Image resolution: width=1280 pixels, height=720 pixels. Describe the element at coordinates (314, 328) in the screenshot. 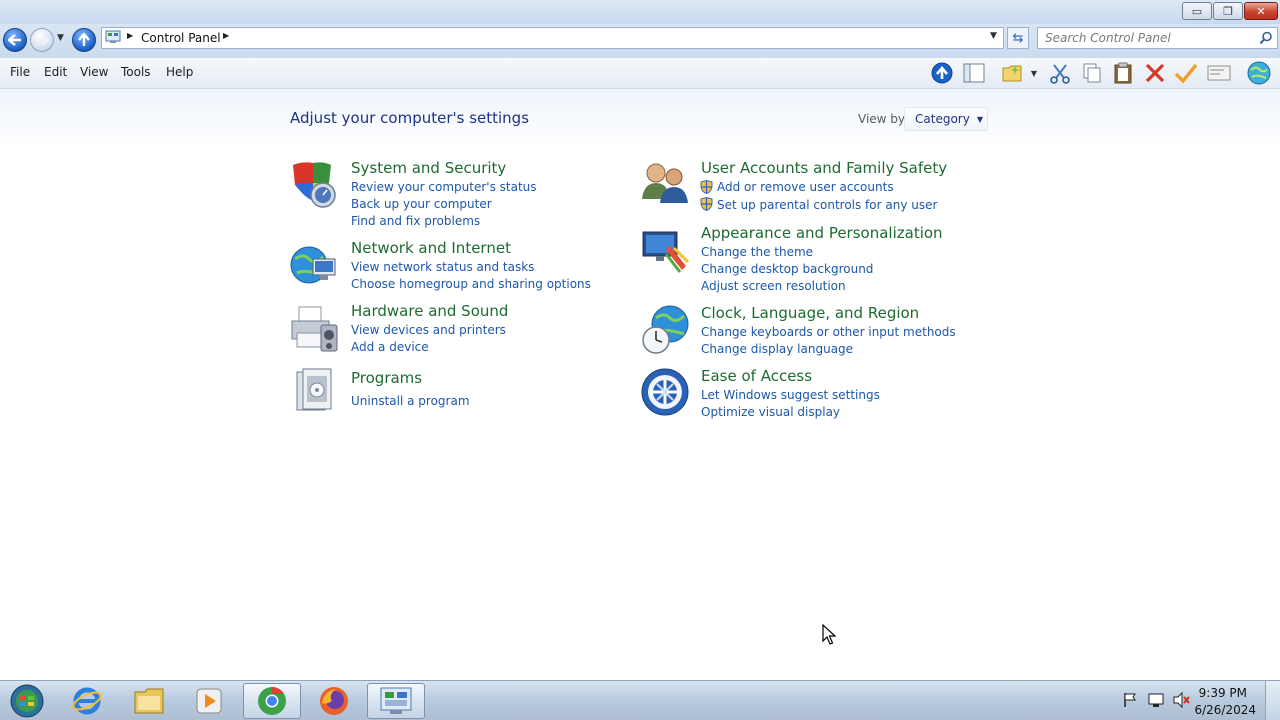

I see `printer-icon` at that location.